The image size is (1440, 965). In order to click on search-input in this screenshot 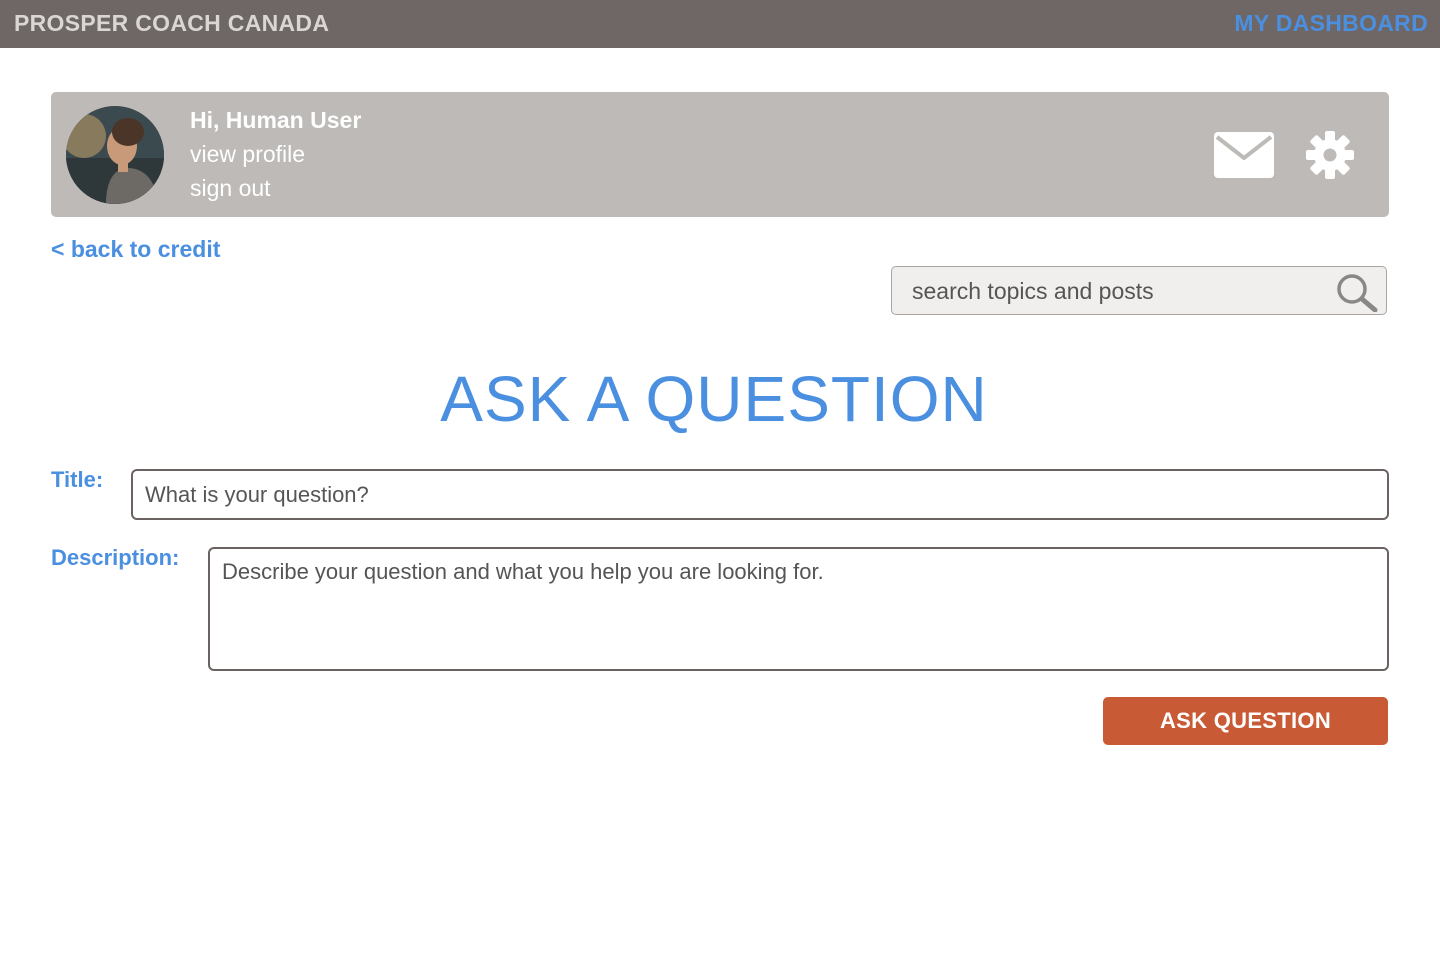, I will do `click(1117, 291)`.